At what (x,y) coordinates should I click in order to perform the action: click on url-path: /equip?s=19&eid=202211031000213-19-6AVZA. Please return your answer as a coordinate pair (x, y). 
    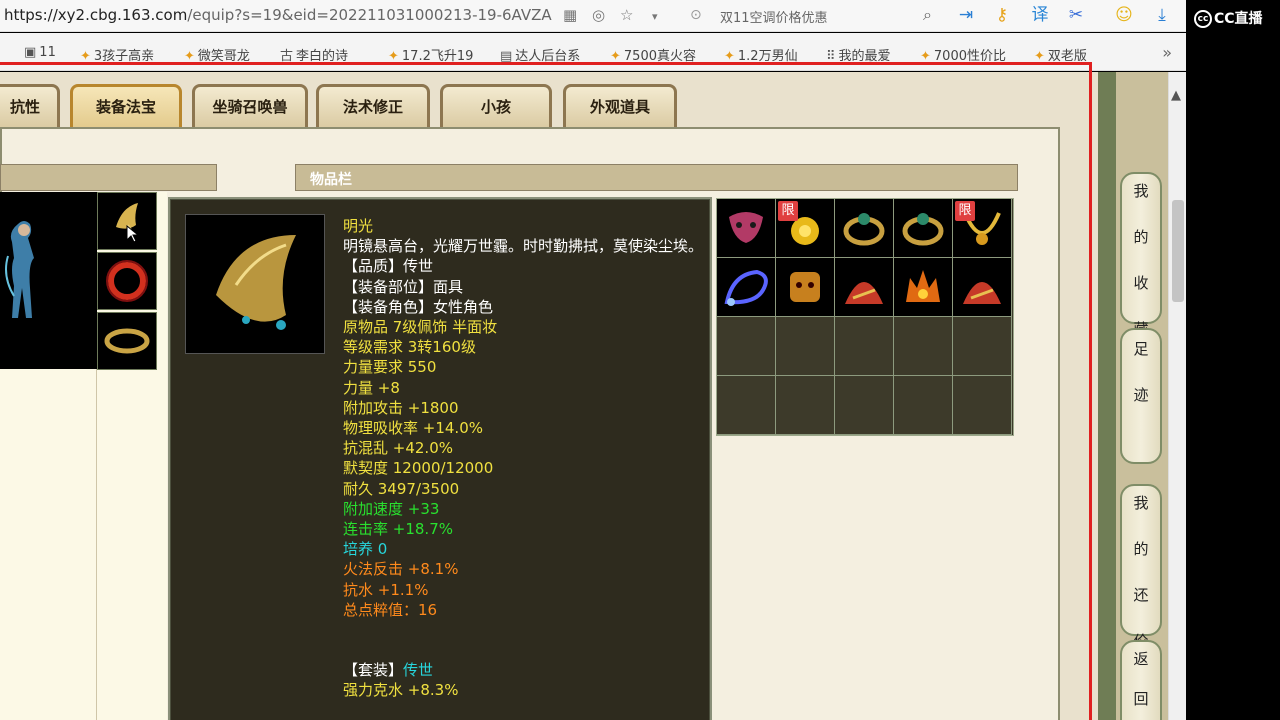
    Looking at the image, I should click on (369, 15).